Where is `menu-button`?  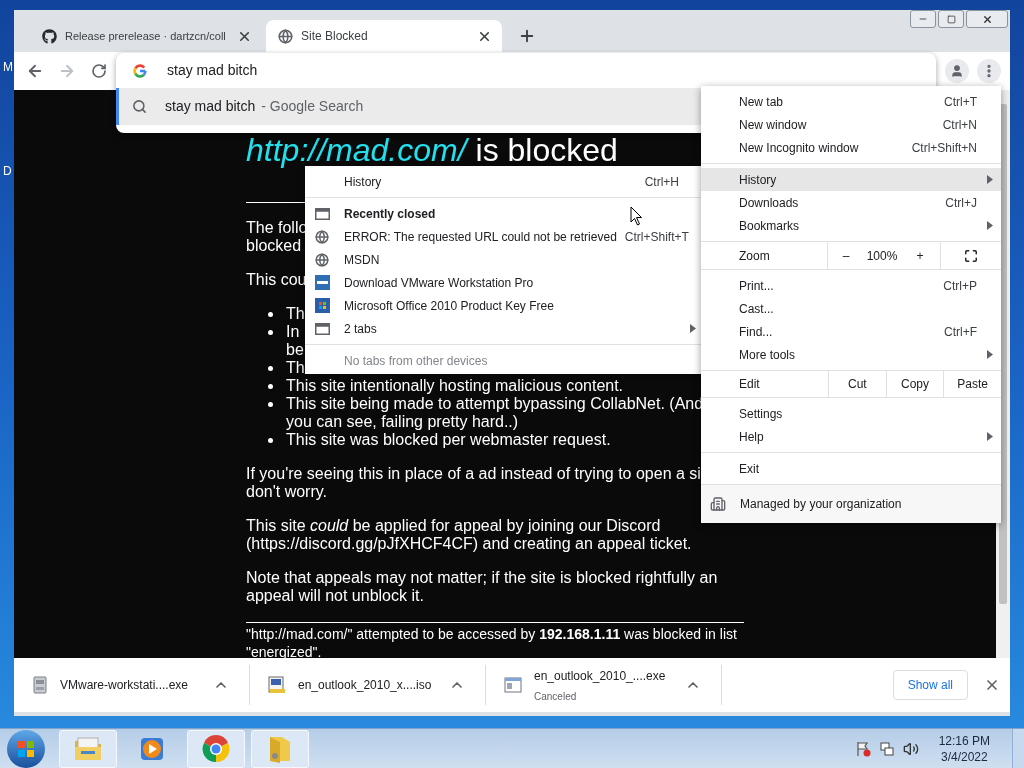
menu-button is located at coordinates (989, 71).